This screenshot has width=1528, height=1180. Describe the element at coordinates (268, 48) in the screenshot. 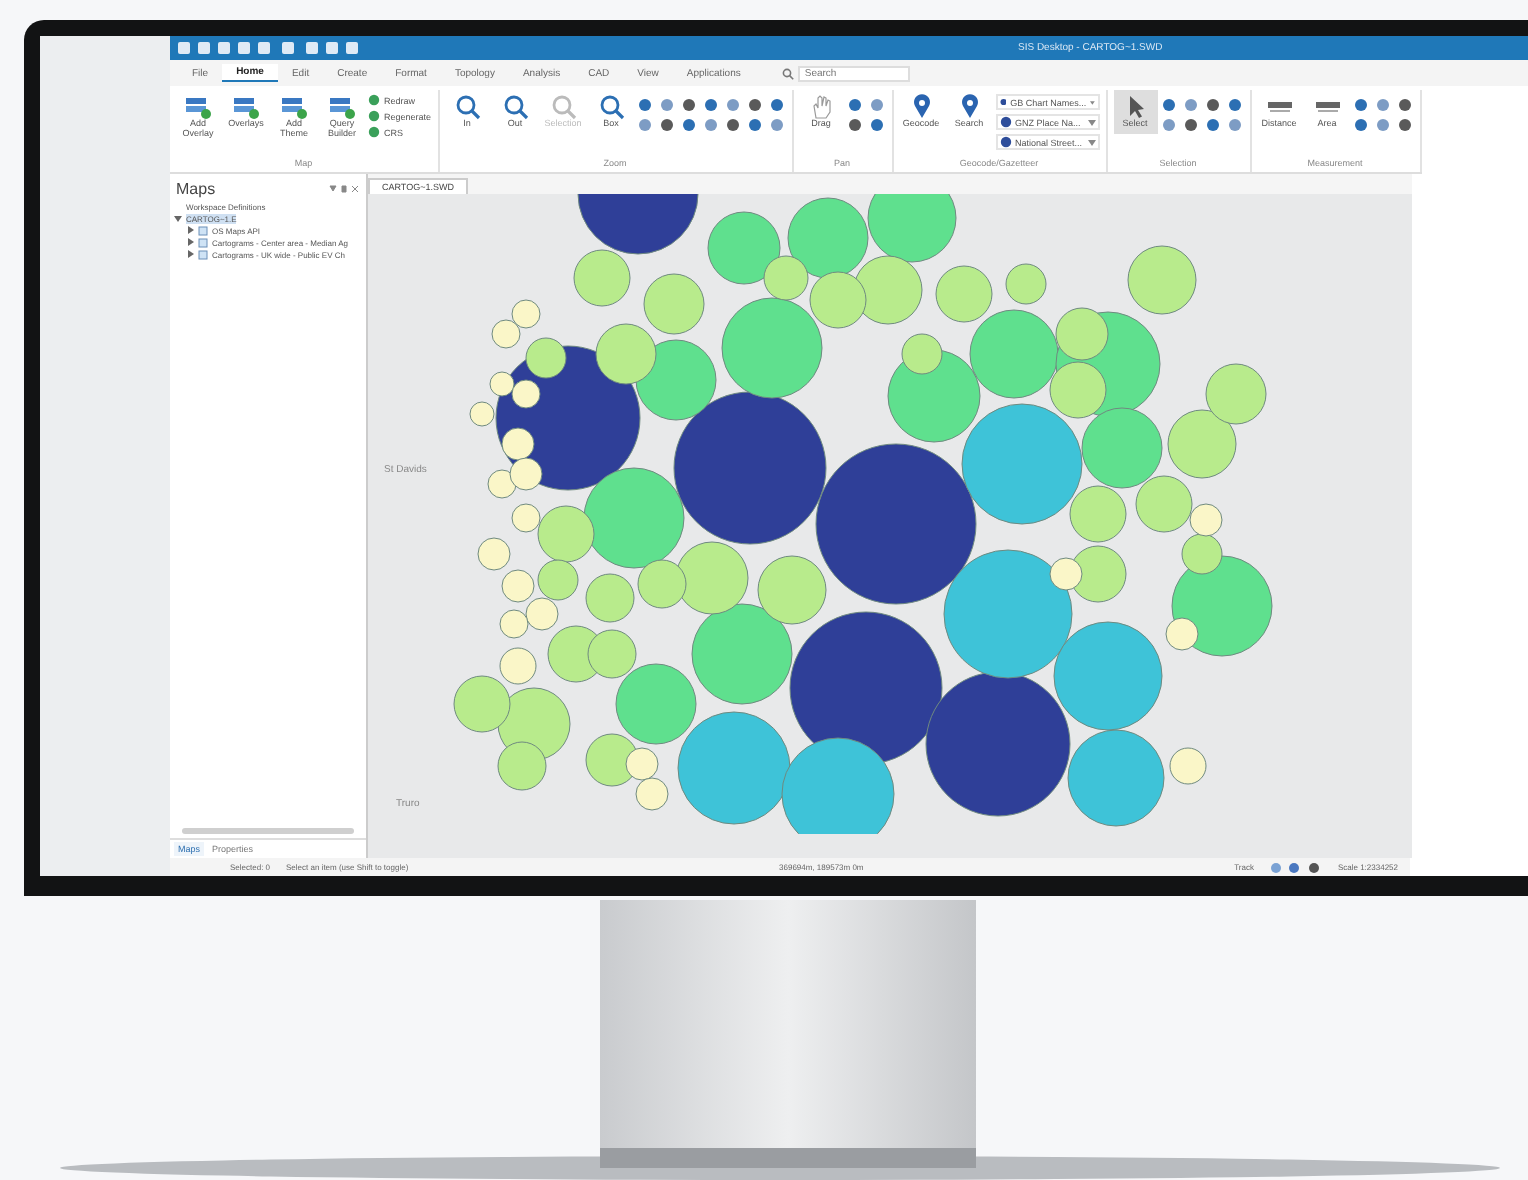

I see `quick-access-icons` at that location.